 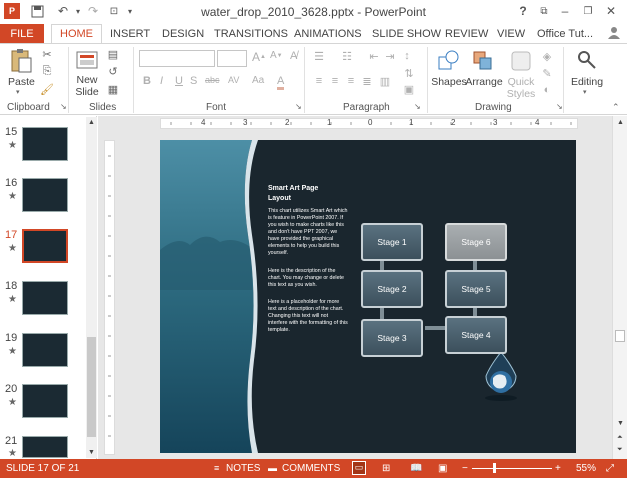 I want to click on stage-6-box: Stage 6, so click(x=476, y=242).